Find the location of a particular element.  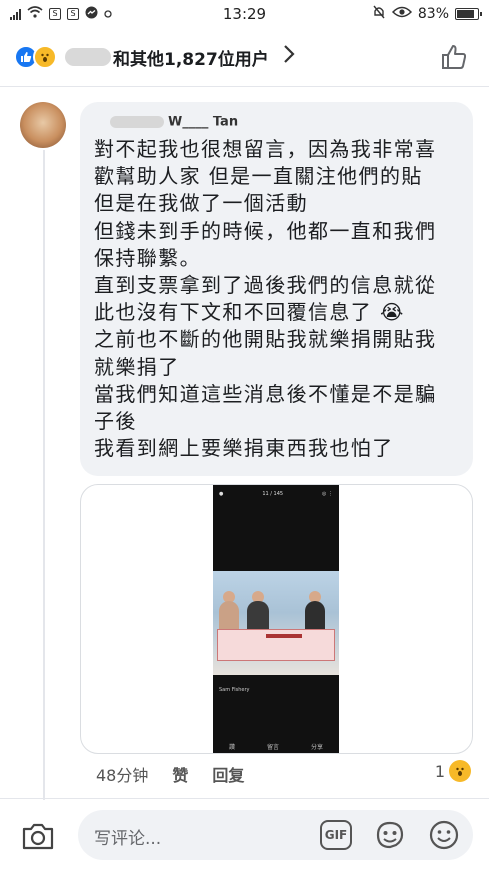

notification-dot-icon is located at coordinates (108, 14).